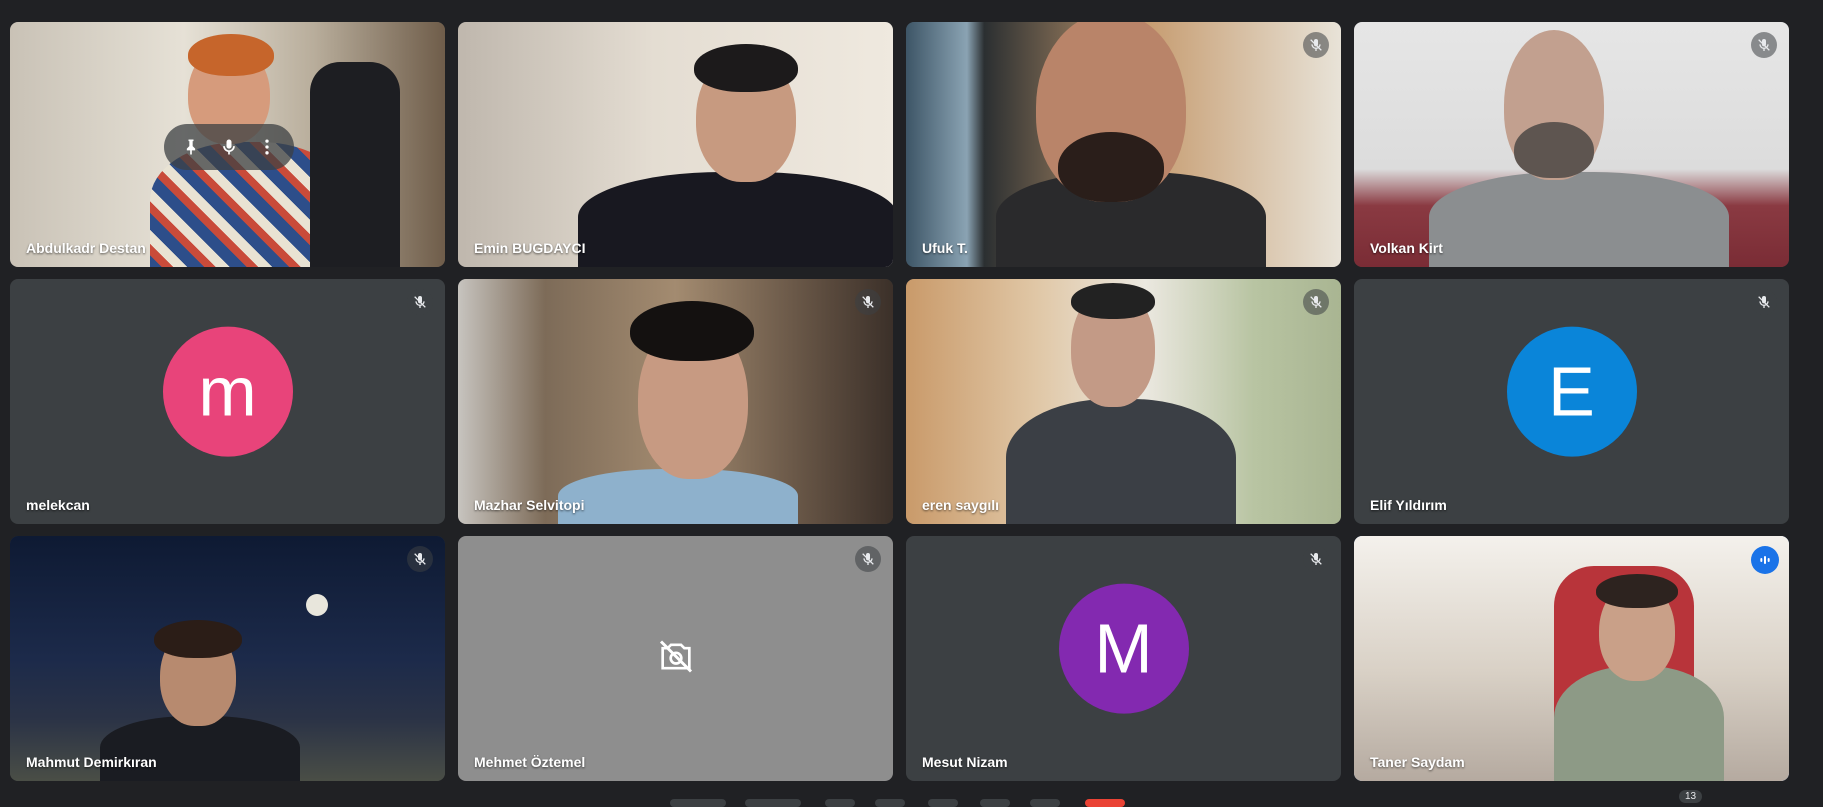 The width and height of the screenshot is (1823, 807). I want to click on participant-tile-taner: Taner Saydam, so click(1571, 658).